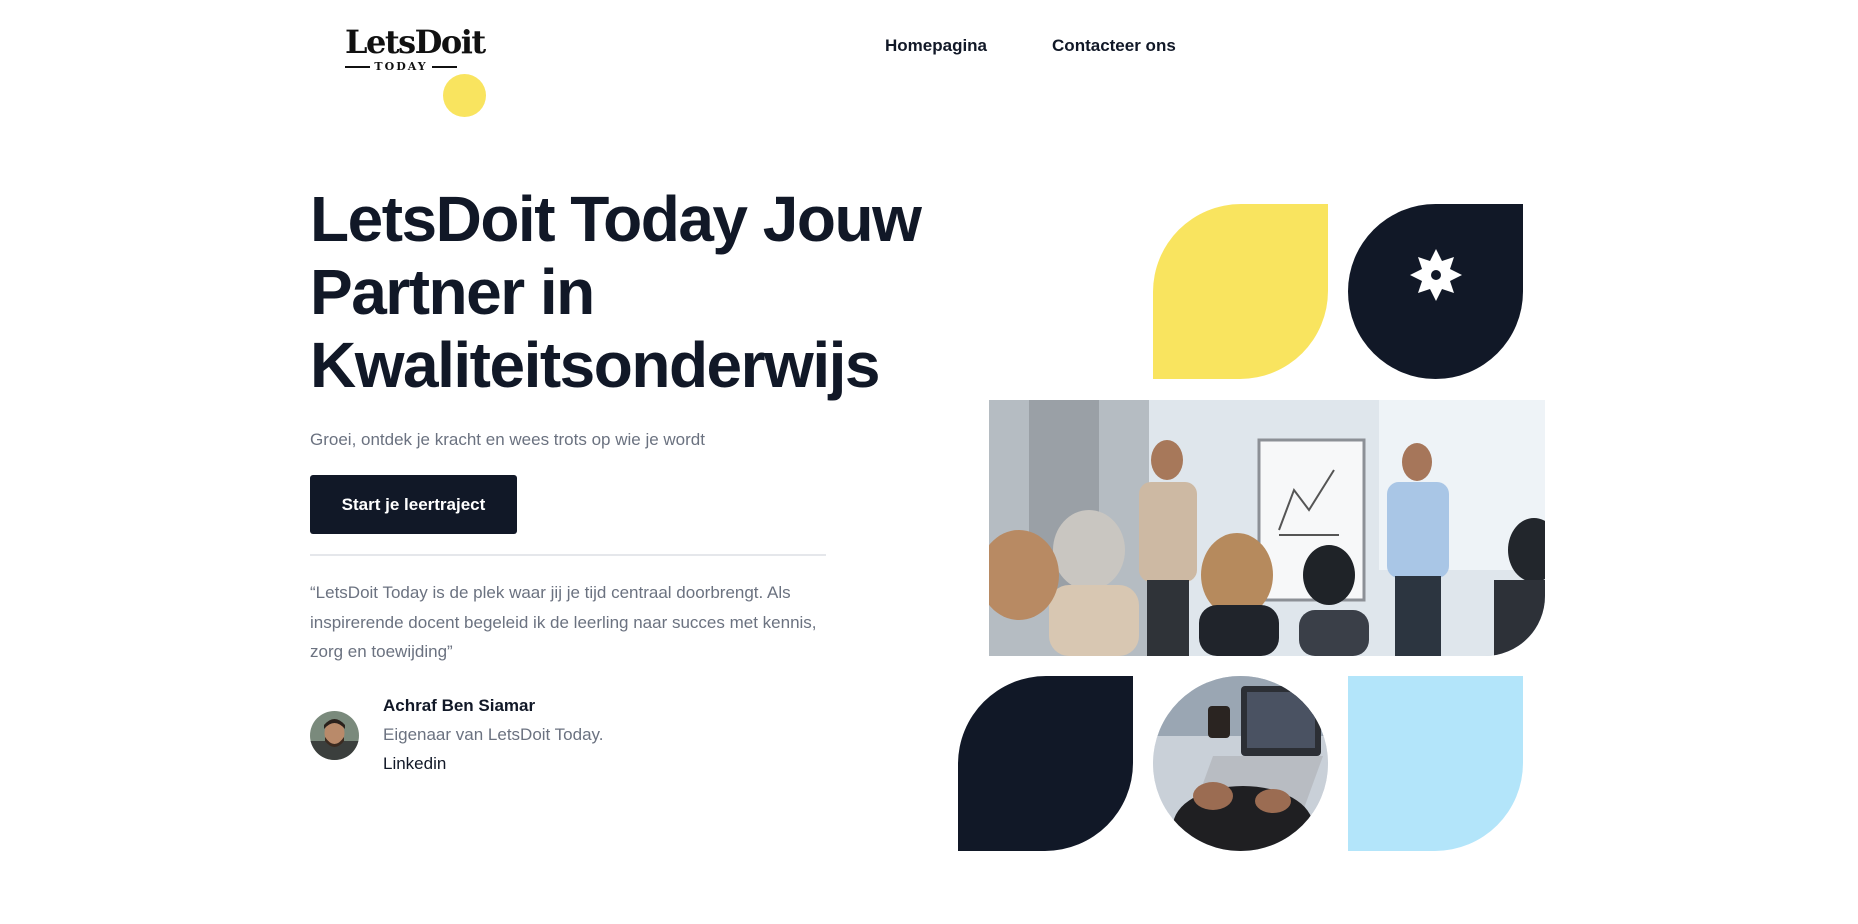  I want to click on logo-rule-left, so click(358, 66).